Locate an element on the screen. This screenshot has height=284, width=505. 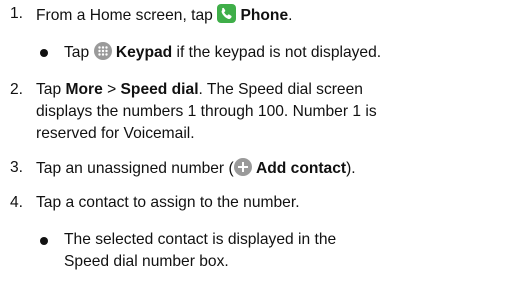
more-label: More is located at coordinates (84, 89).